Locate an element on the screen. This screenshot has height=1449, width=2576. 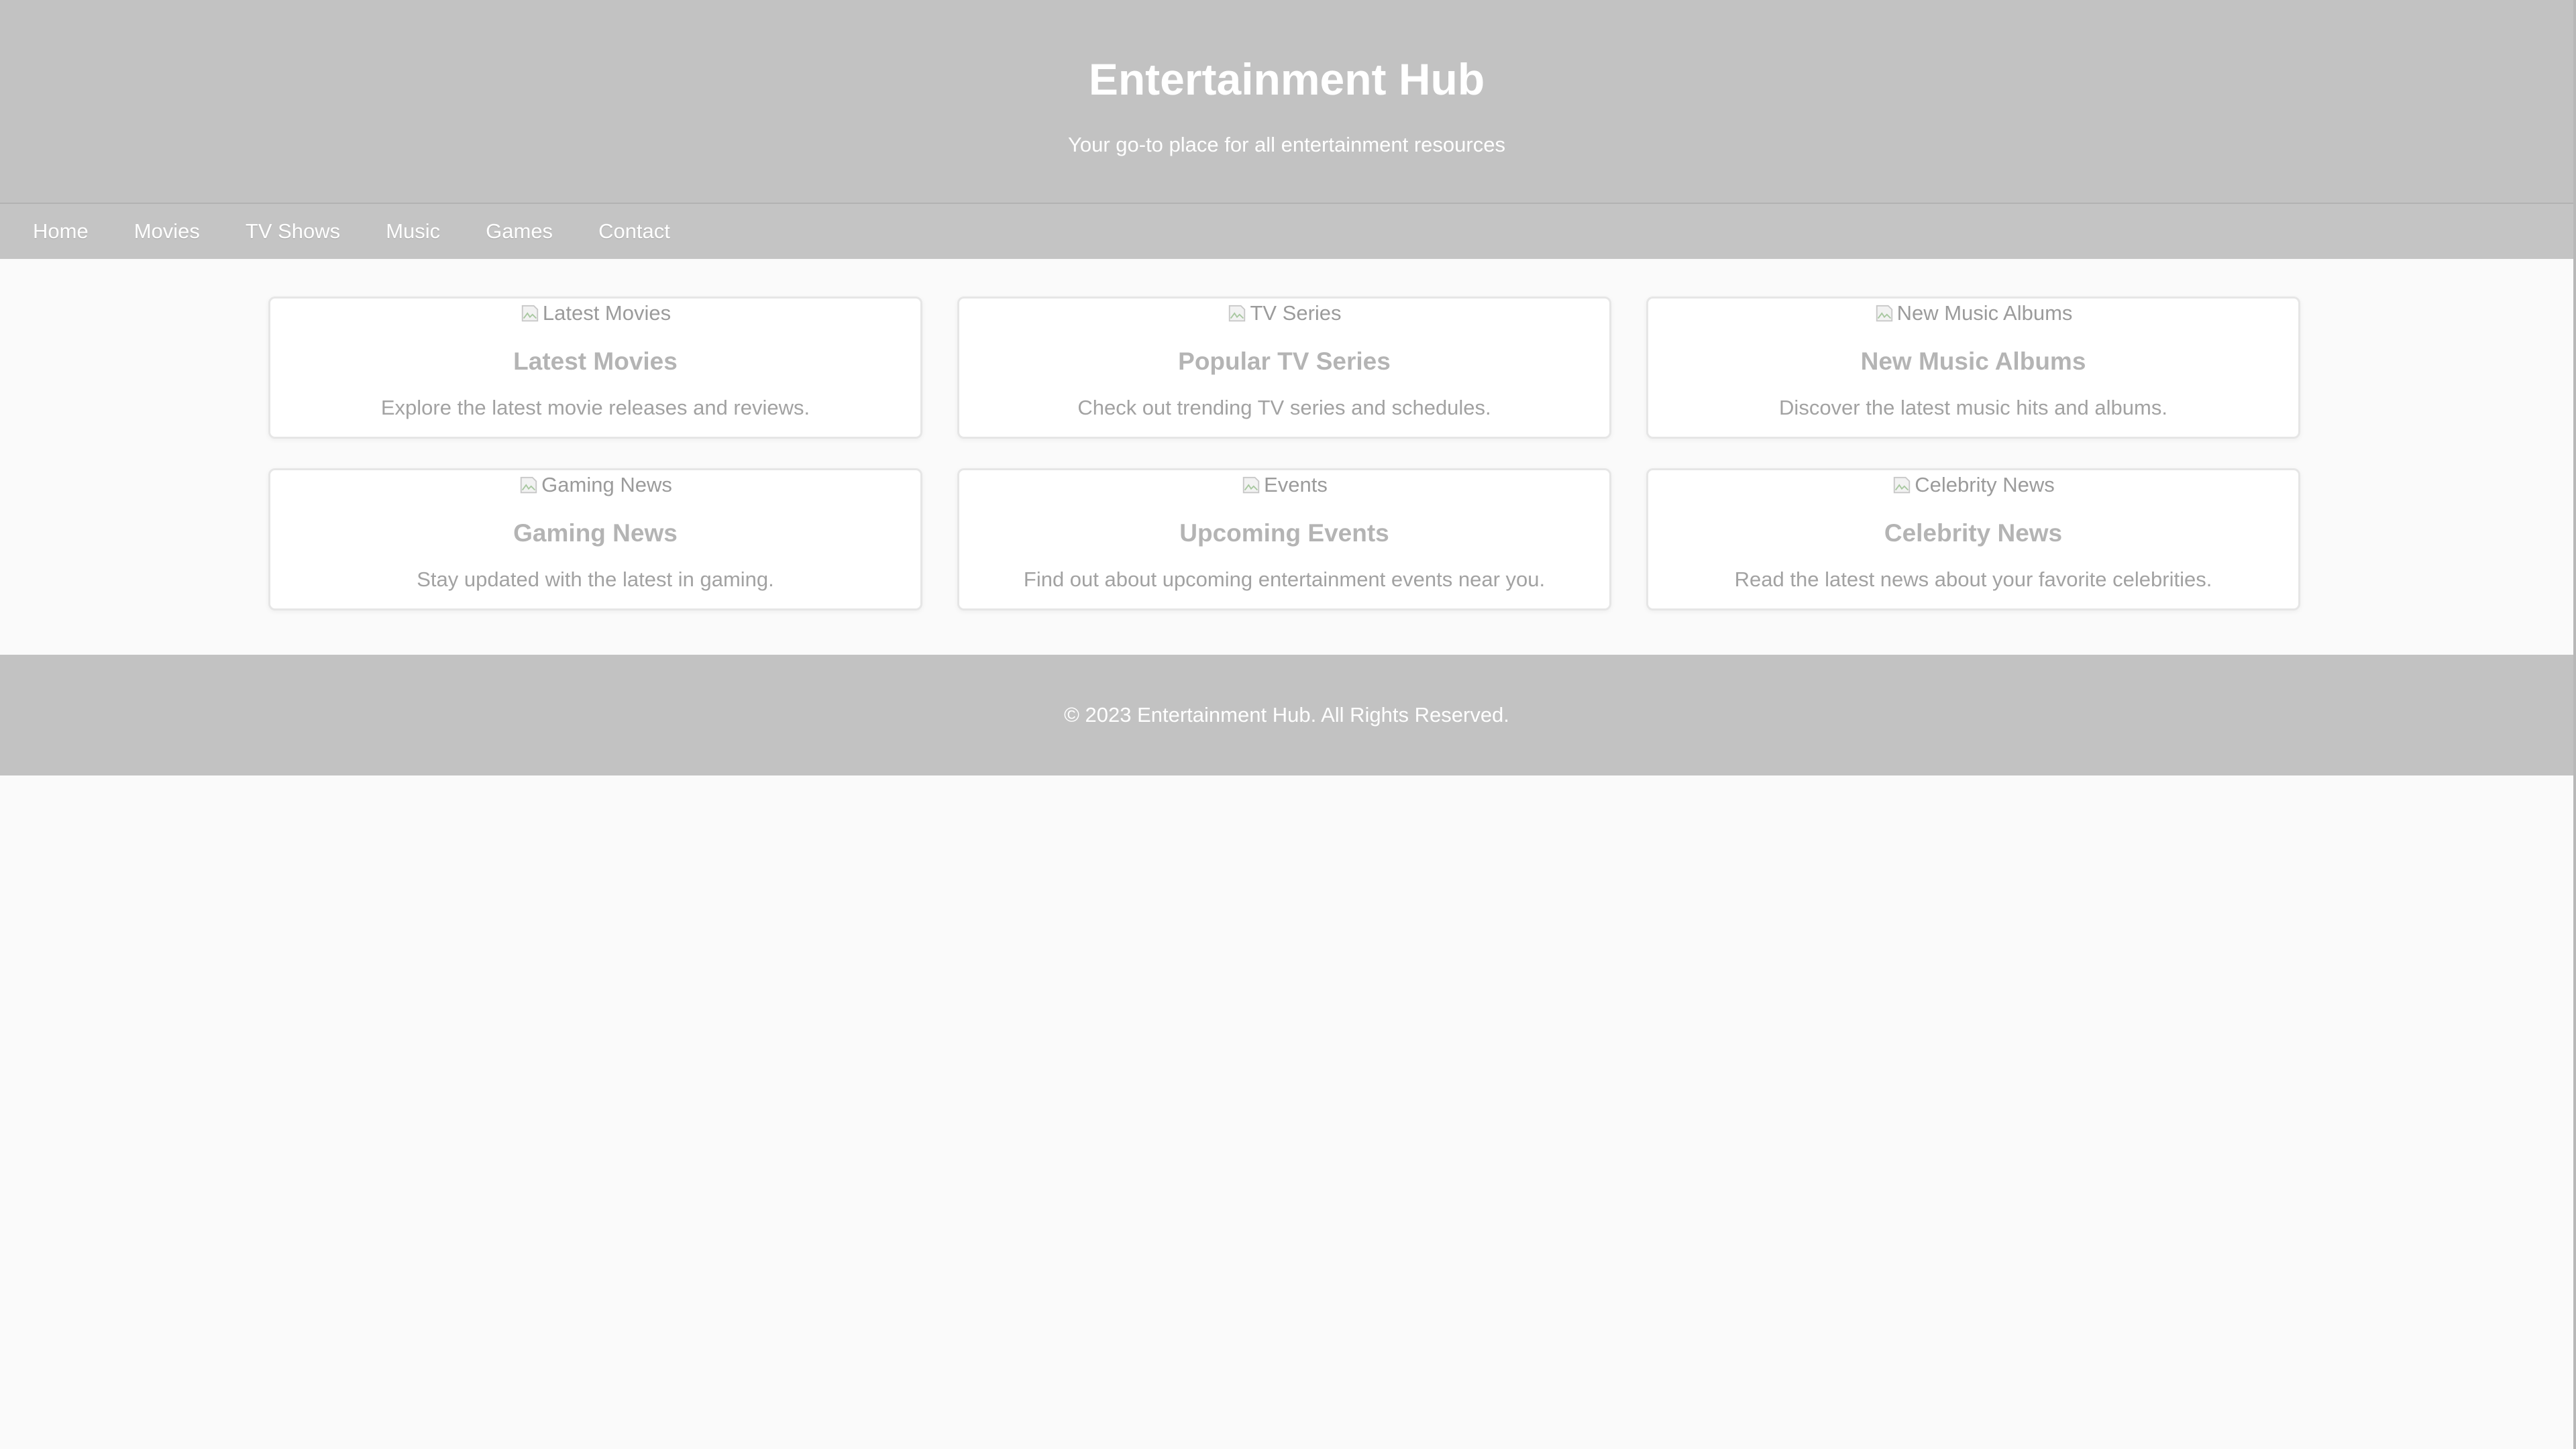
nav-link-movies: Movies is located at coordinates (167, 231).